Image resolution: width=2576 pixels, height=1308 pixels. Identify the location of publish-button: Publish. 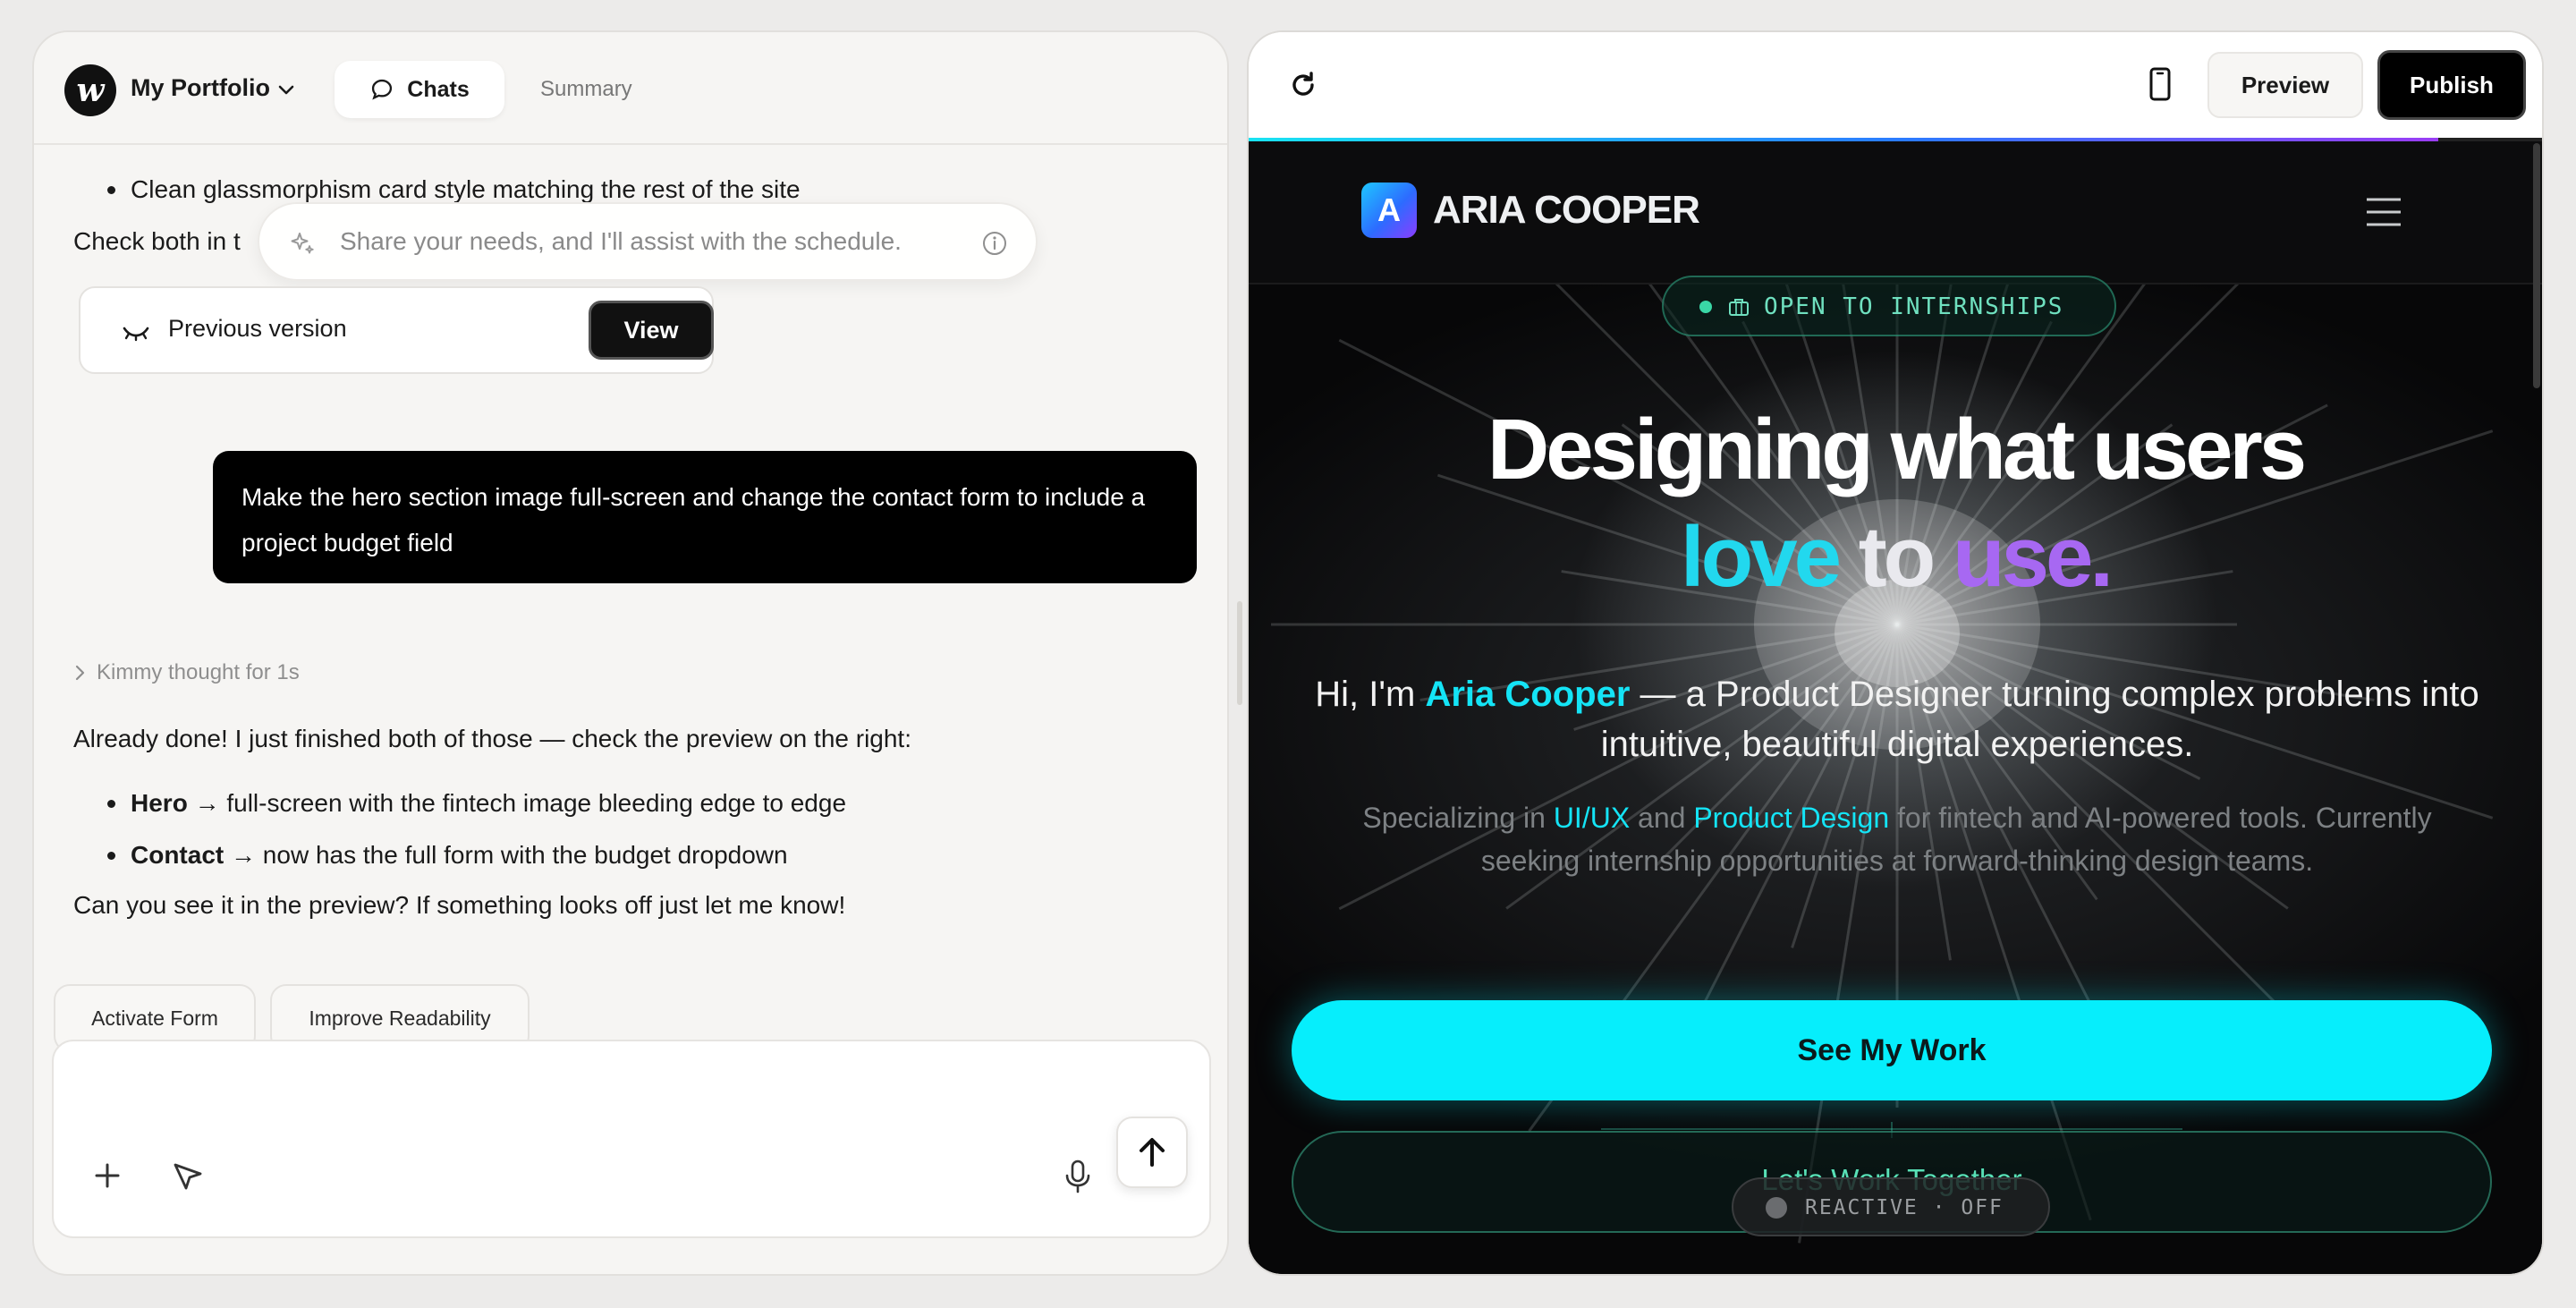
(2451, 85).